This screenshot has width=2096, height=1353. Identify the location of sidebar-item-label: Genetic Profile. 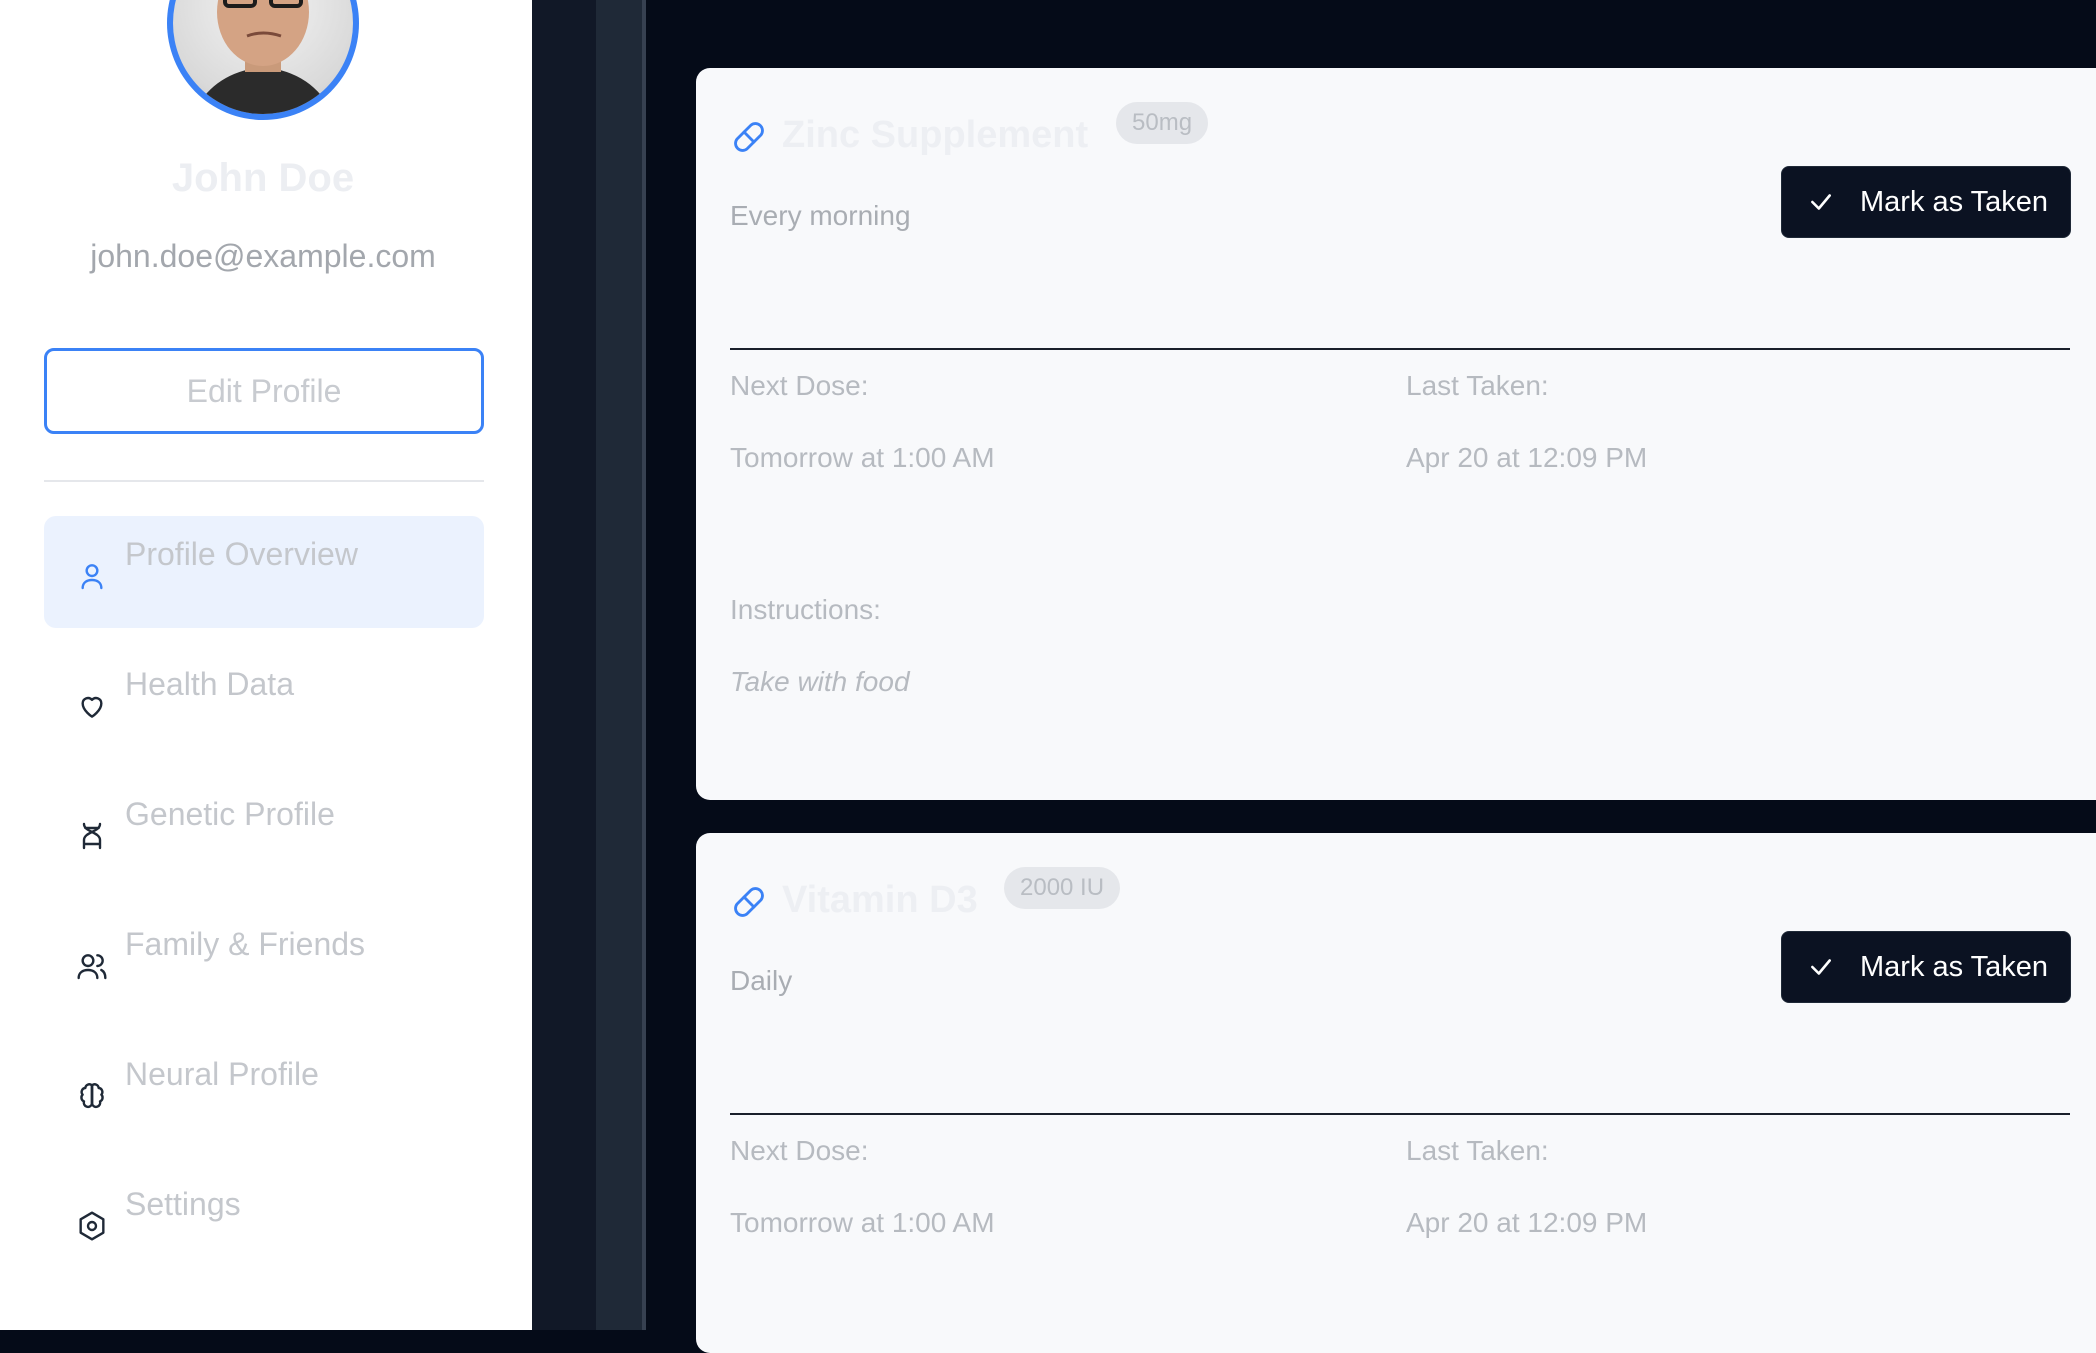
(230, 814).